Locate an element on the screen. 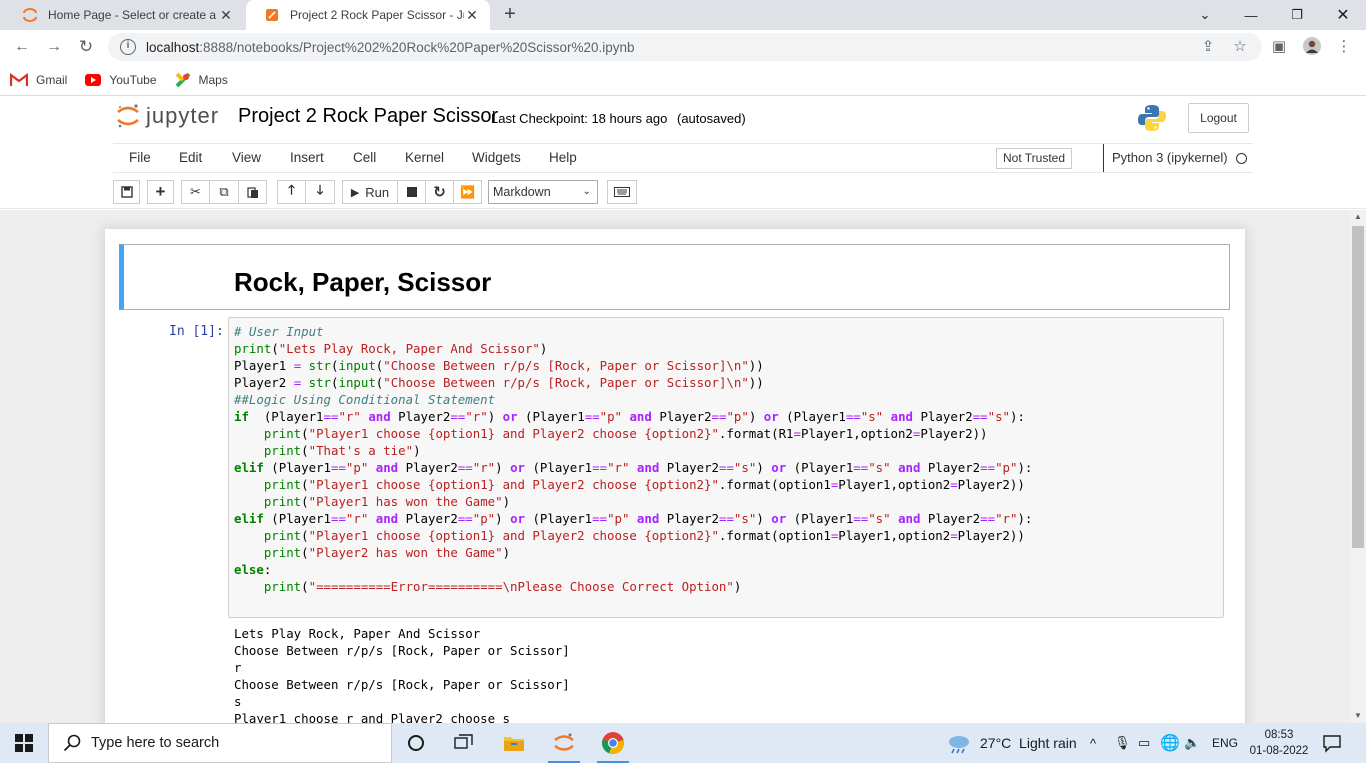  bookmark-star-icon: ☆ is located at coordinates (1240, 46).